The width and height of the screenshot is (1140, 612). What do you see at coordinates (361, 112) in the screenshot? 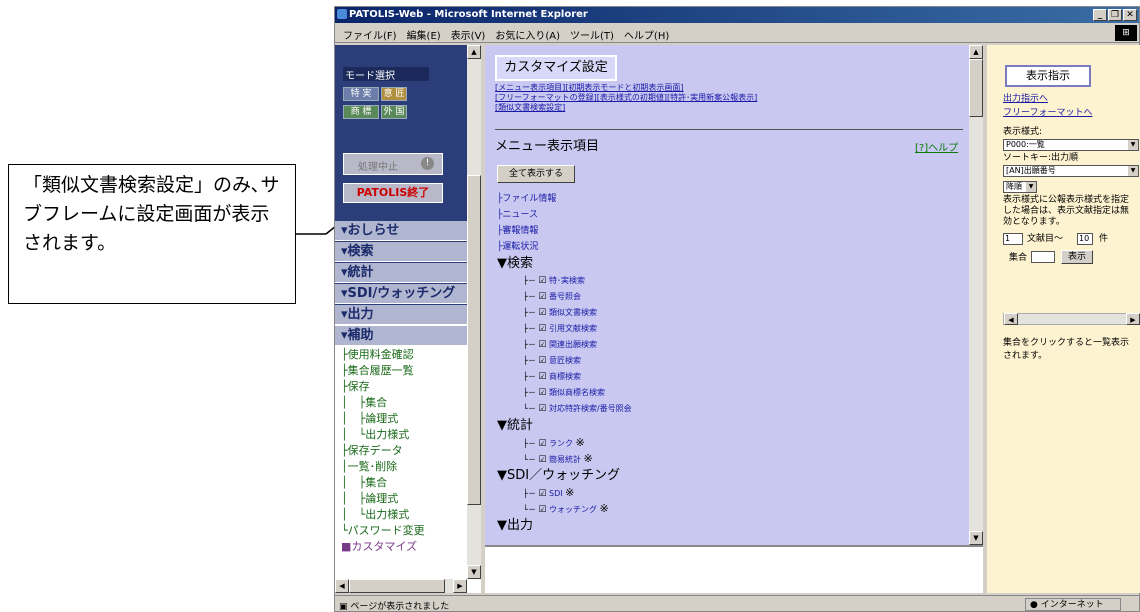
I see `mode-button-trademark: 商 標` at bounding box center [361, 112].